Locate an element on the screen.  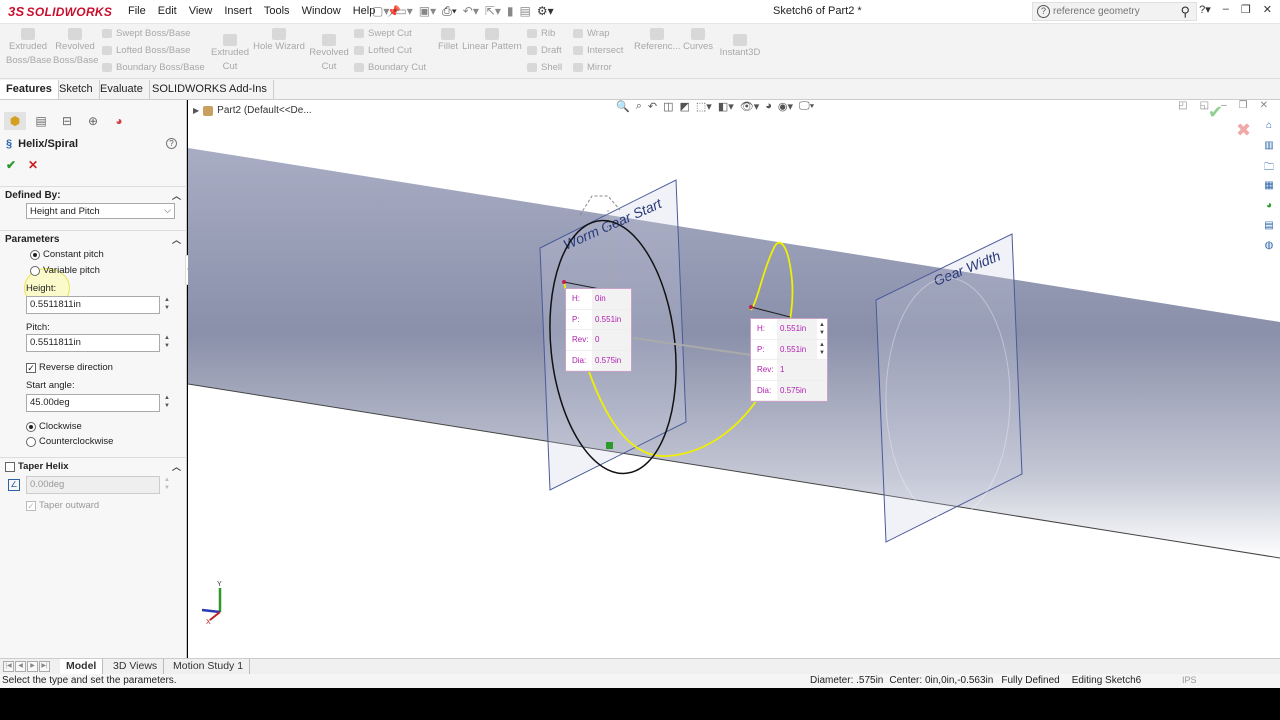
file-explorer-icon: 🗀 is located at coordinates (1269, 167).